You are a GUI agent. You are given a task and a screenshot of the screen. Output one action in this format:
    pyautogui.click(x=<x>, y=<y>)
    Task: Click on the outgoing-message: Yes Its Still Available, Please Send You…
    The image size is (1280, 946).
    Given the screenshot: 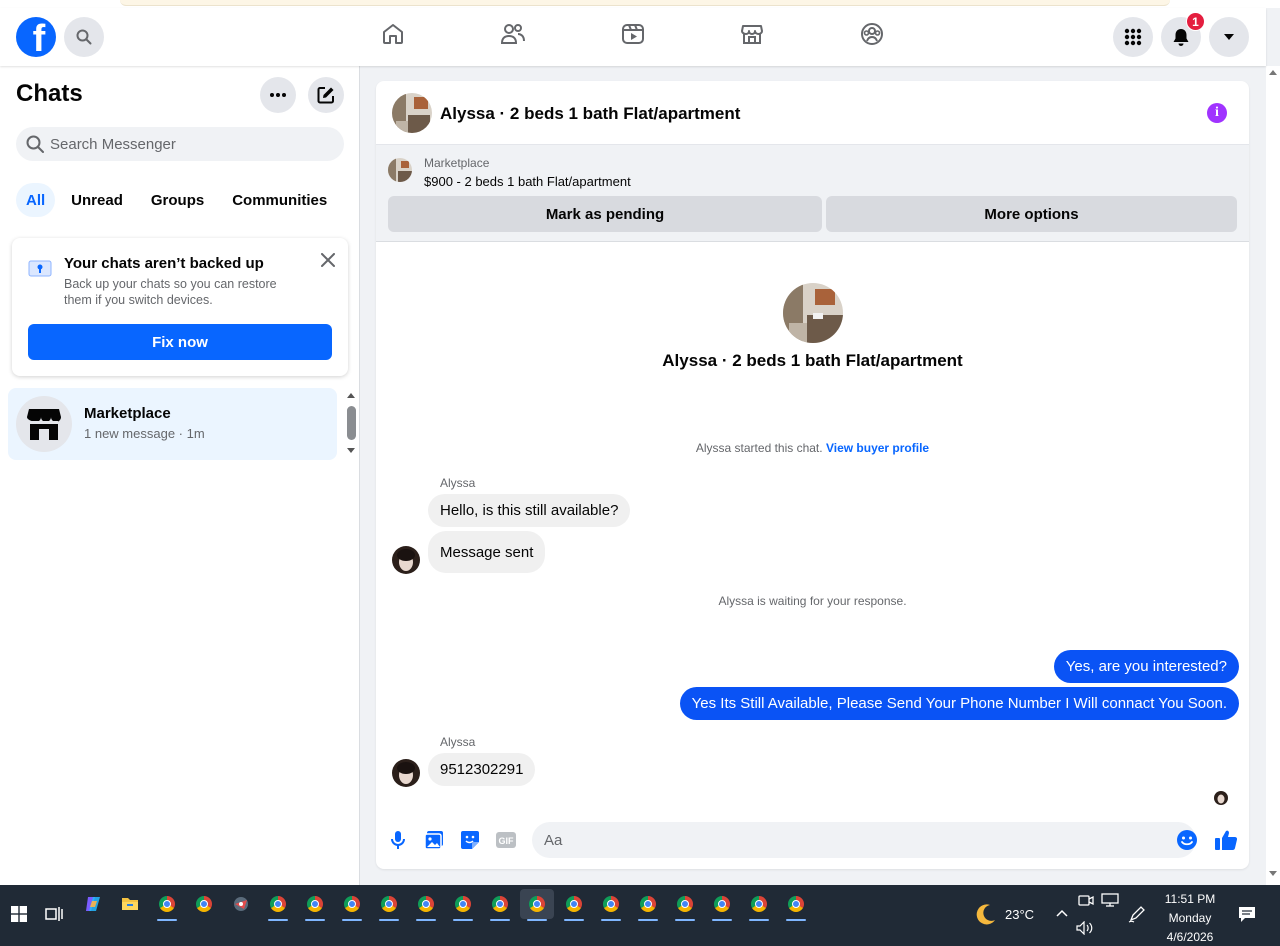 What is the action you would take?
    pyautogui.click(x=959, y=703)
    